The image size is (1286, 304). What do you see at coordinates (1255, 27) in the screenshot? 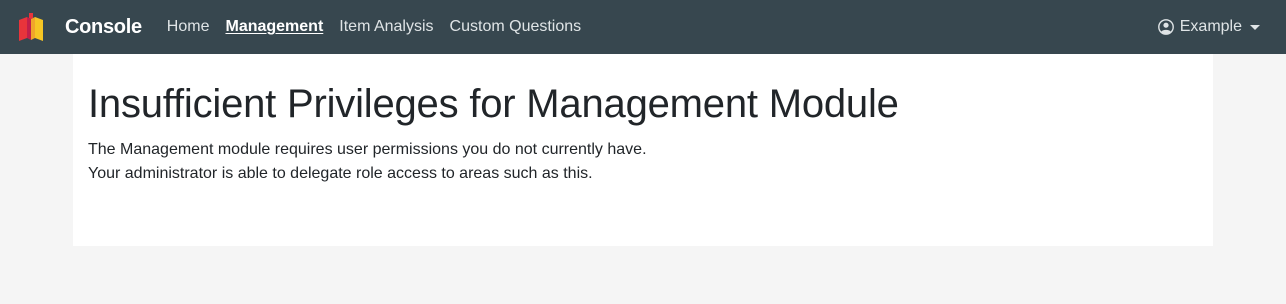
I see `caret-down-icon` at bounding box center [1255, 27].